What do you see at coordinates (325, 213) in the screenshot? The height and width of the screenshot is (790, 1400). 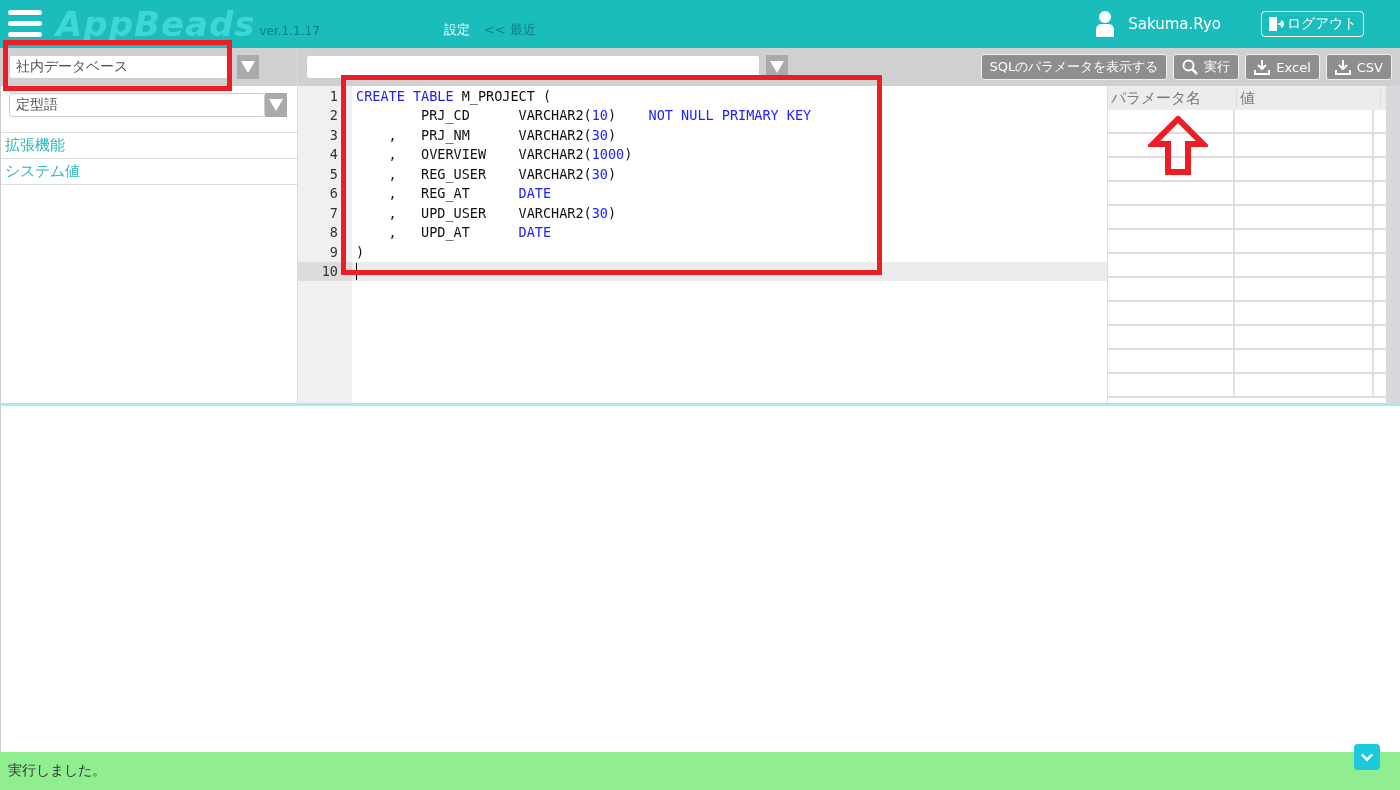 I see `line-number: 7` at bounding box center [325, 213].